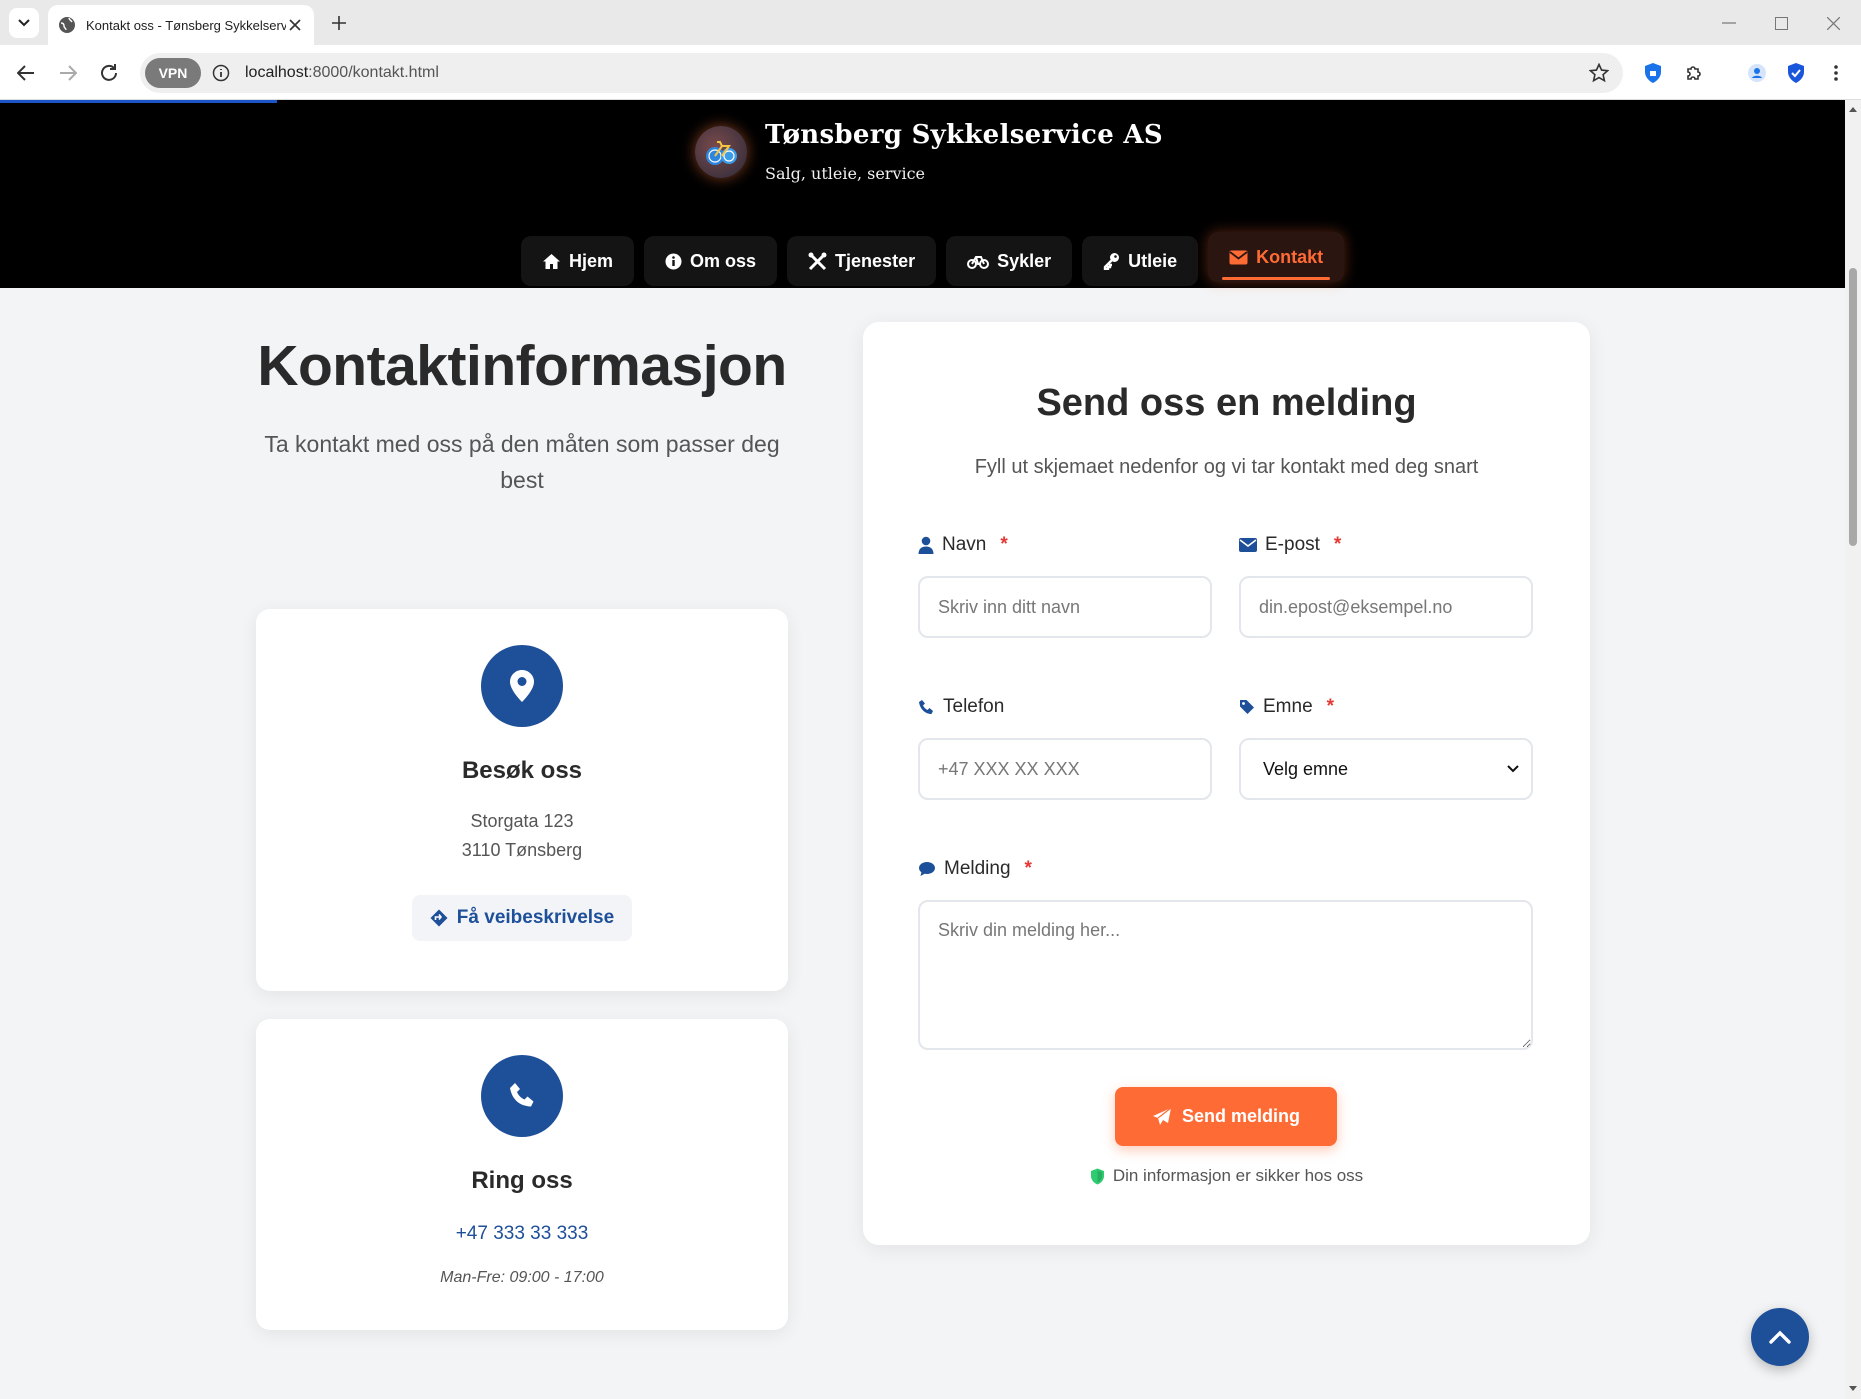 This screenshot has height=1399, width=1861. I want to click on forward-button, so click(68, 73).